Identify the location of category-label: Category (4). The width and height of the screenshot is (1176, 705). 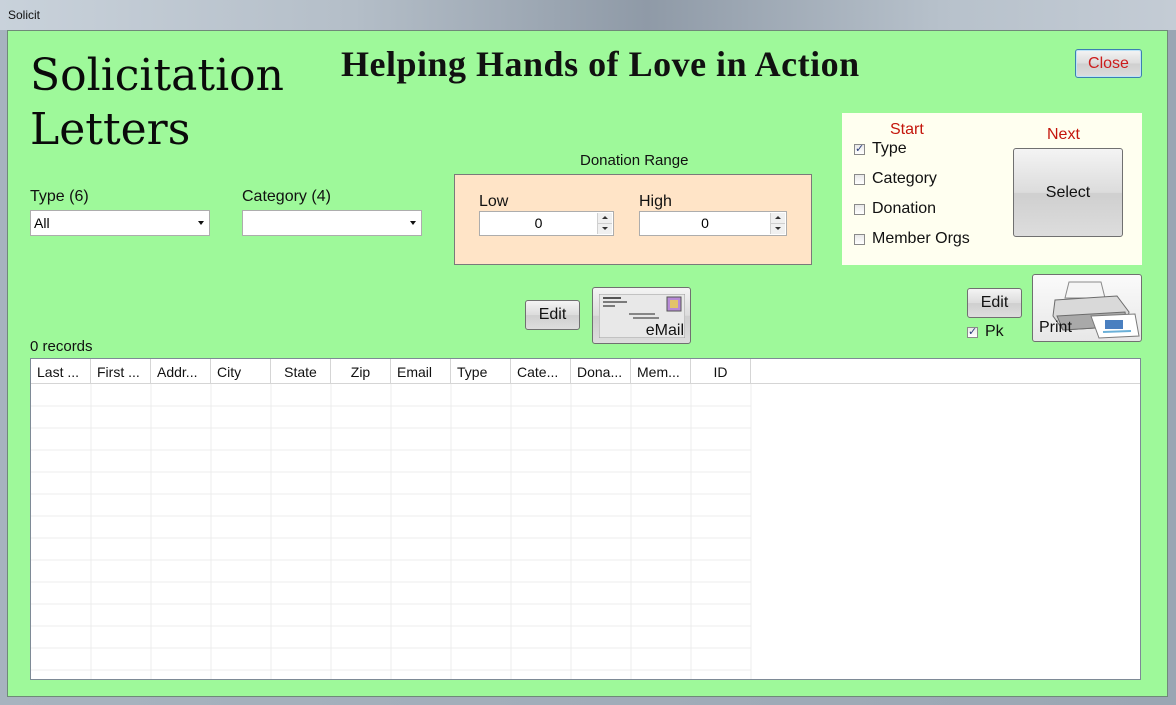
(286, 196).